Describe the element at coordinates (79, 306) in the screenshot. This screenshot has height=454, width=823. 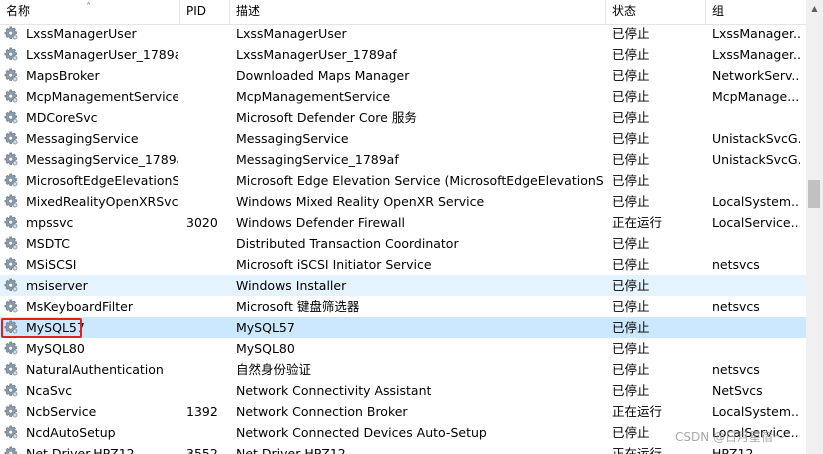
I see `service-name: MsKeyboardFilter` at that location.